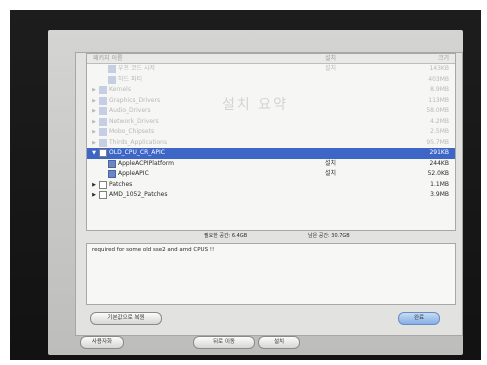 Image resolution: width=487 pixels, height=365 pixels. I want to click on package-label: Kernels, so click(120, 89).